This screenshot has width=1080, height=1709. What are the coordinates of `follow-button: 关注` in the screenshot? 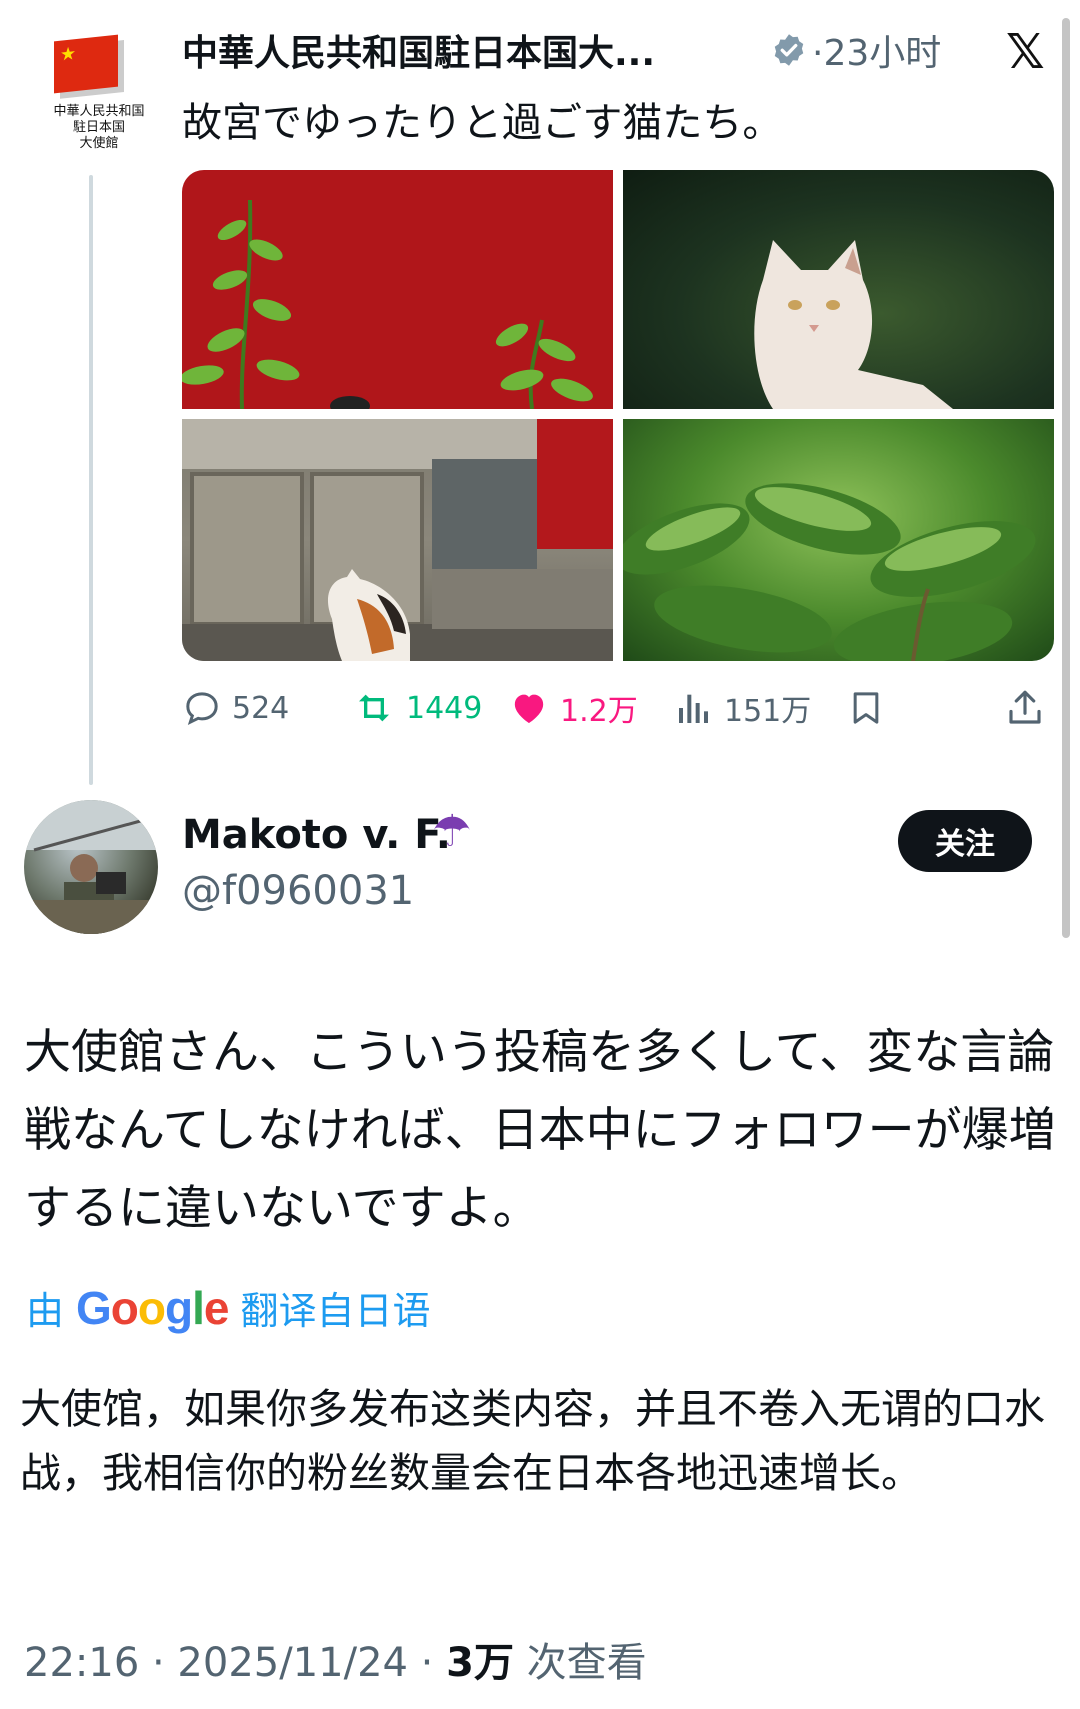 It's located at (965, 841).